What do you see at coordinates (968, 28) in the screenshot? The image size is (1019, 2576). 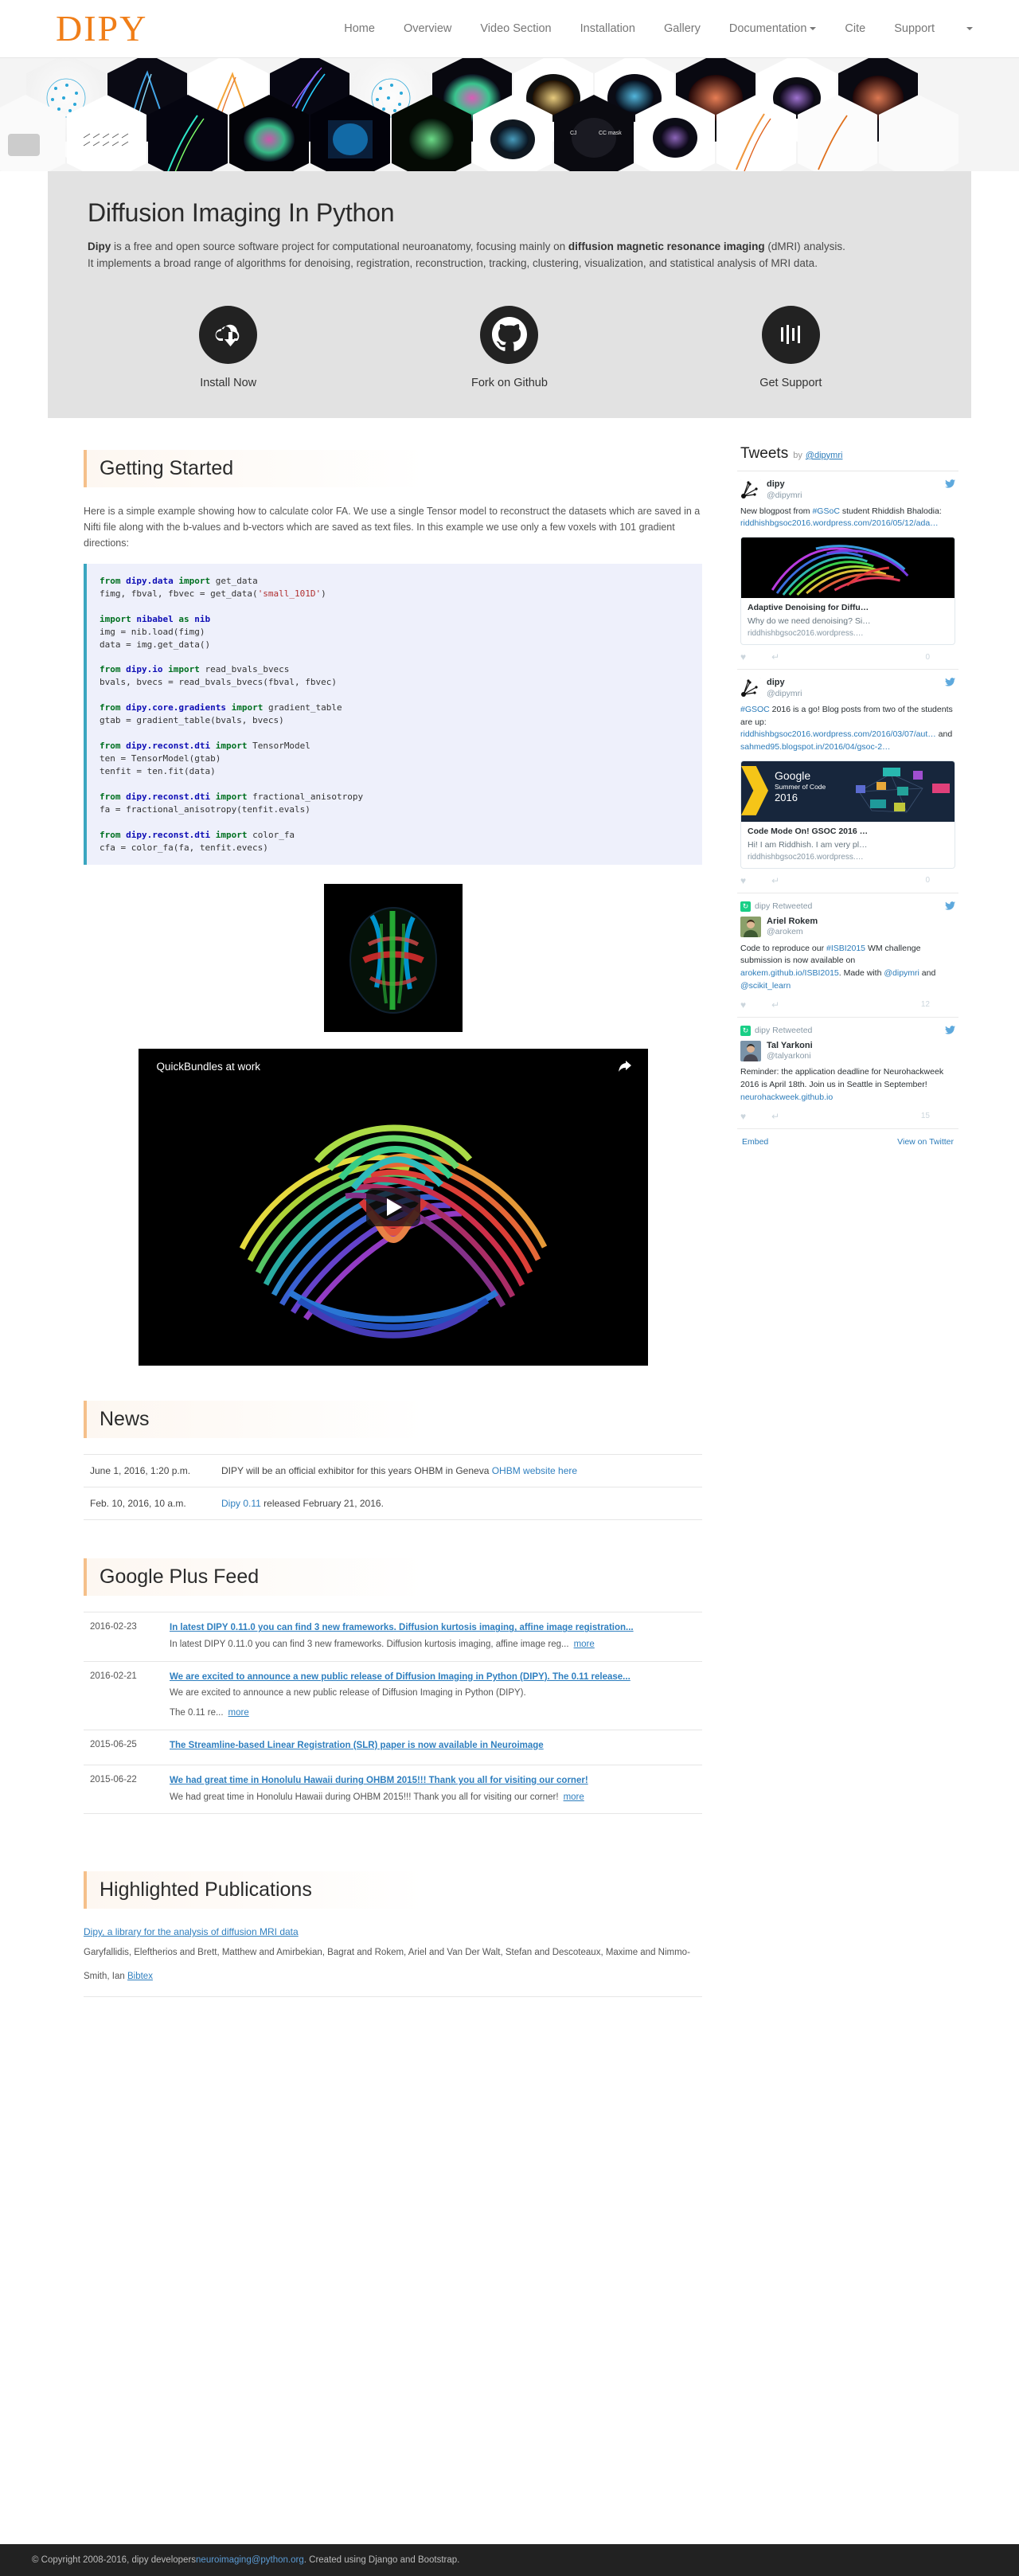 I see `nav-more-dropdown` at bounding box center [968, 28].